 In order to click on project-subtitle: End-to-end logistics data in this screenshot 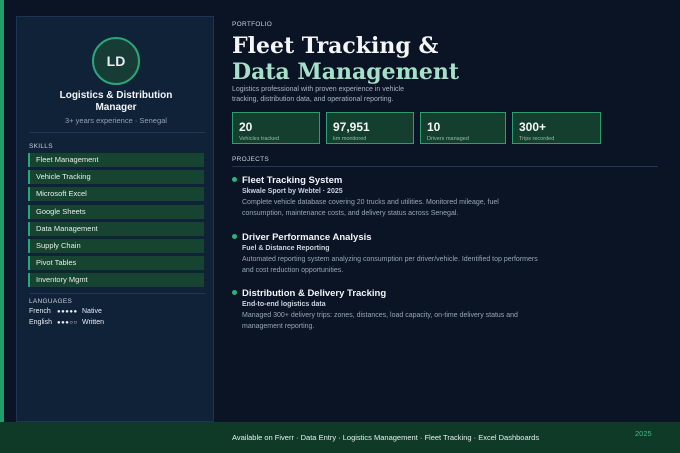, I will do `click(284, 304)`.